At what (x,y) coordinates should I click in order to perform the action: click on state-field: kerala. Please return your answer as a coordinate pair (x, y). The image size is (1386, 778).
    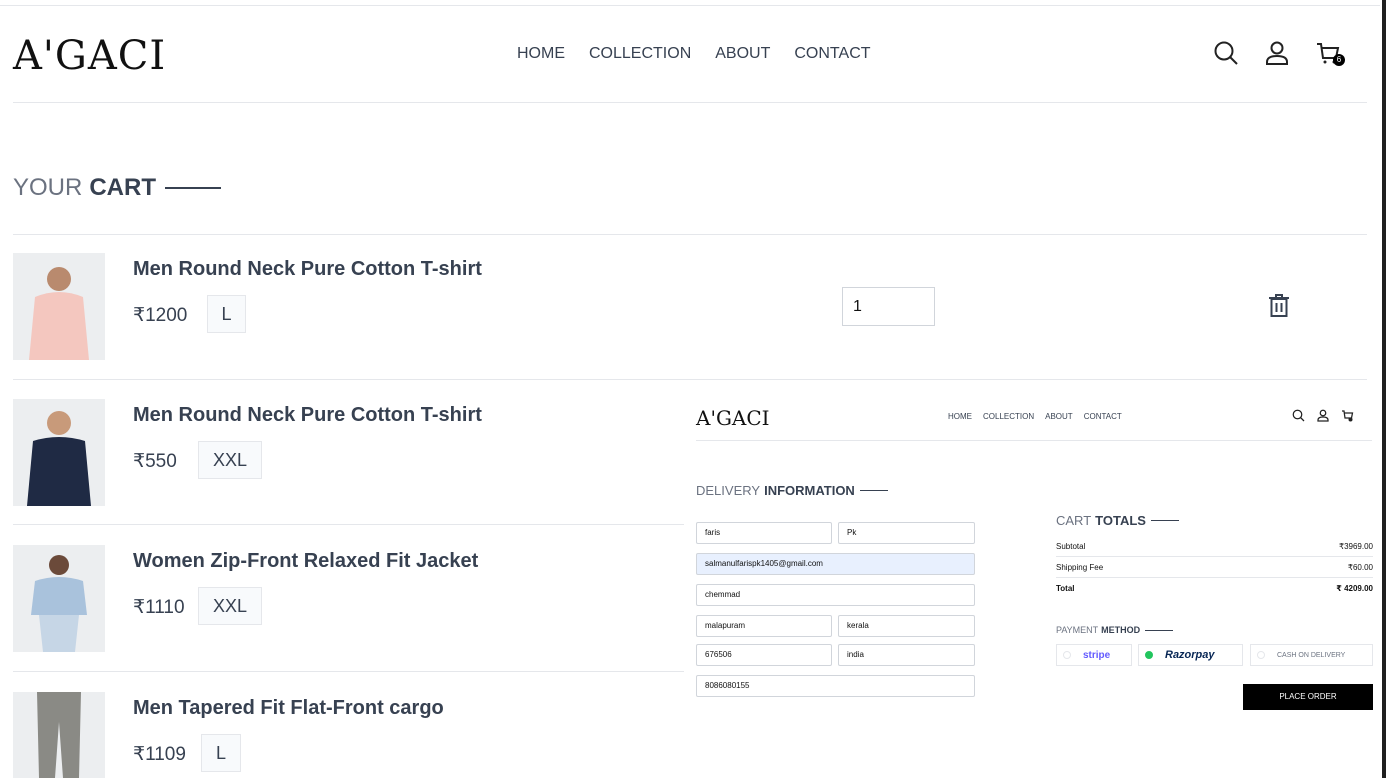
    Looking at the image, I should click on (906, 626).